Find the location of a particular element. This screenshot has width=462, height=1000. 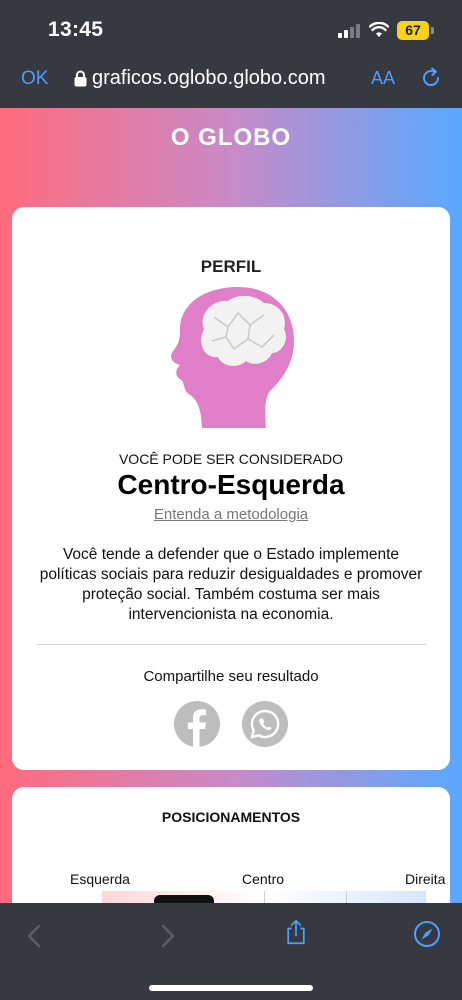

considered-label: VOCÊ PODE SER CONSIDERADO is located at coordinates (231, 459).